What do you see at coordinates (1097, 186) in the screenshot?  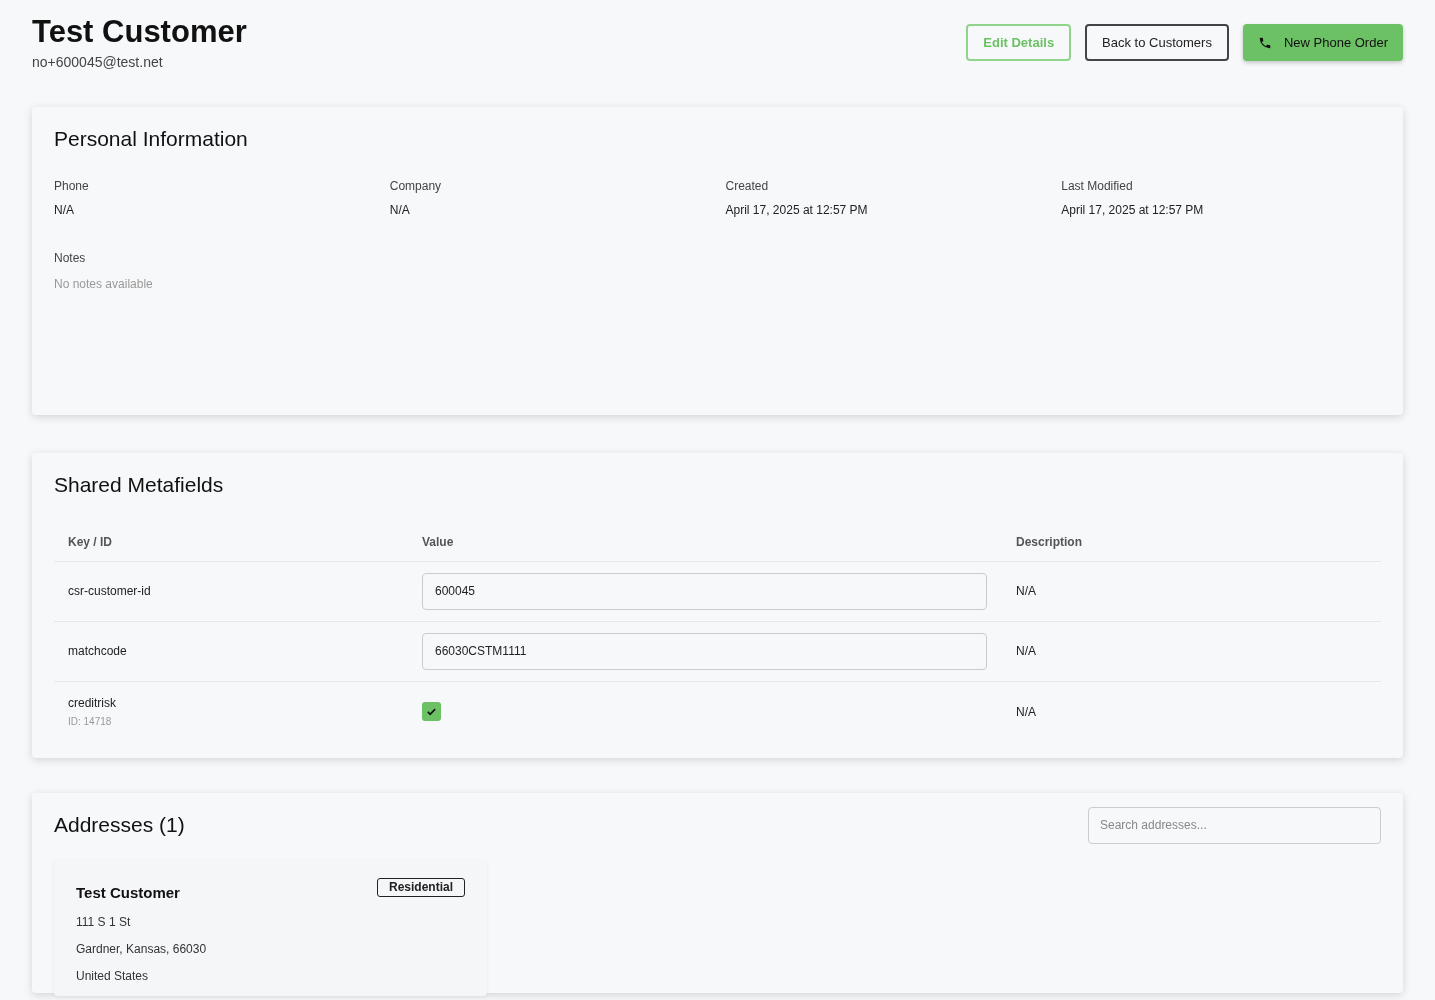 I see `field-label: Last Modified` at bounding box center [1097, 186].